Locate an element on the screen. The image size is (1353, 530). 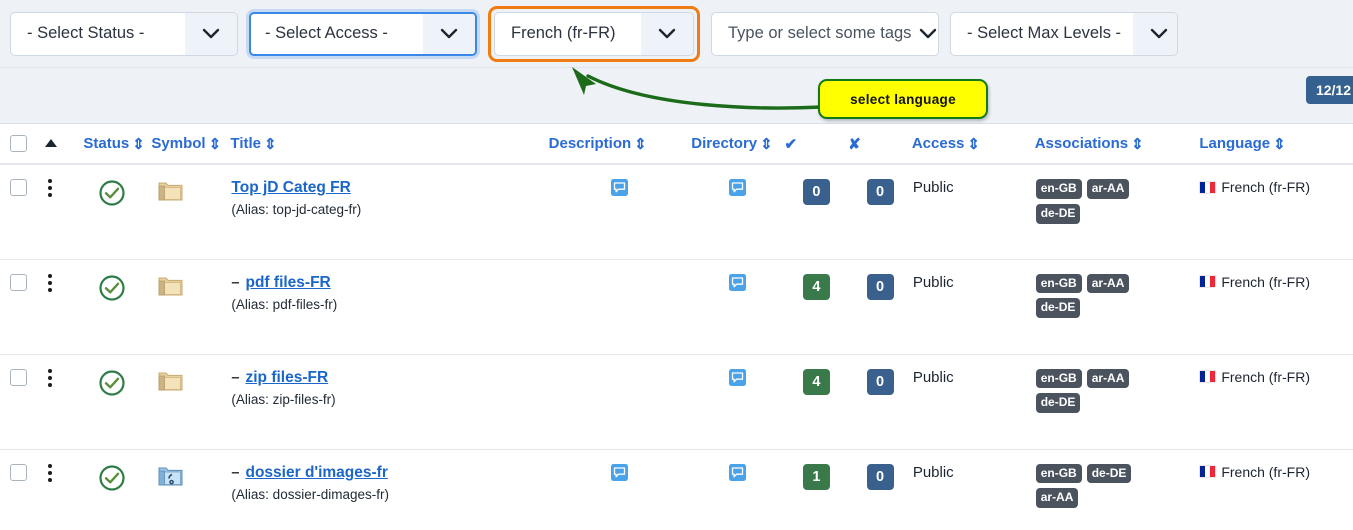
language-filter-select: French (fr-FR) is located at coordinates (594, 33).